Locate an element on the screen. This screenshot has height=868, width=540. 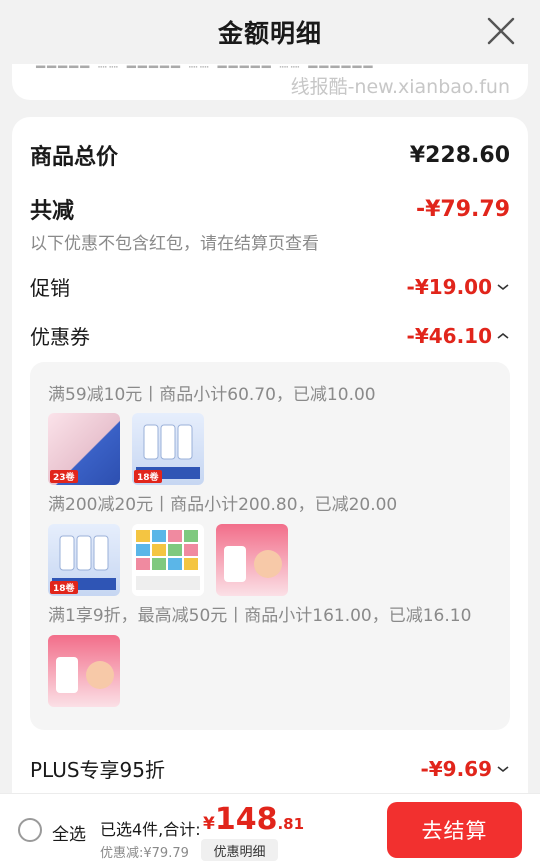
close-icon is located at coordinates (501, 31).